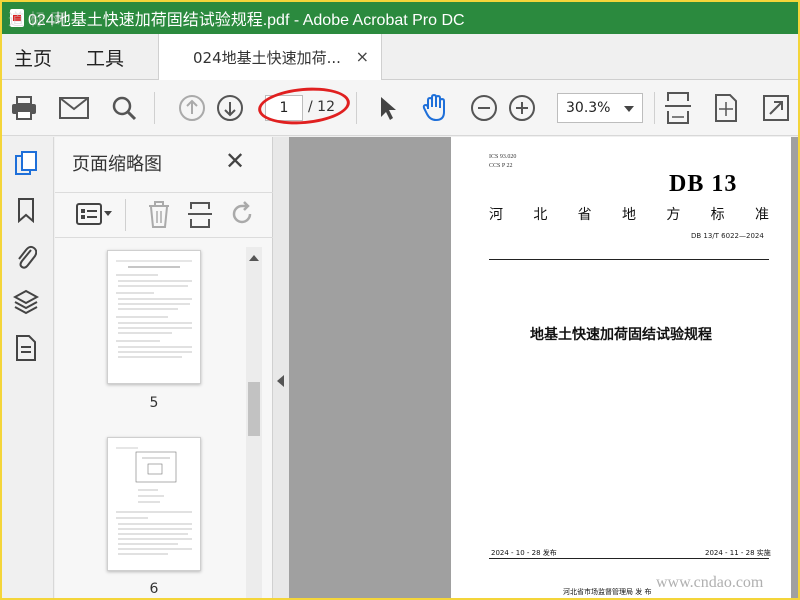 The height and width of the screenshot is (600, 800). What do you see at coordinates (540, 215) in the screenshot?
I see `standard-char: 北` at bounding box center [540, 215].